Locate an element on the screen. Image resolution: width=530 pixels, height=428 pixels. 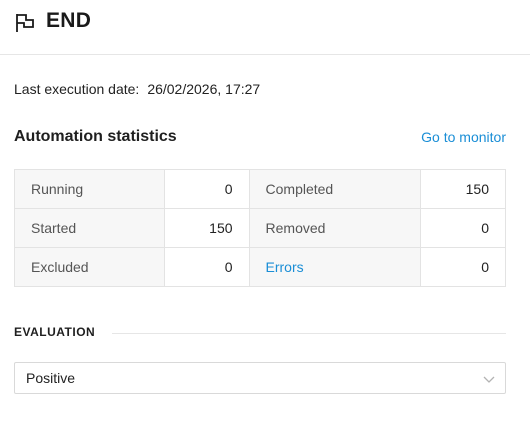
flag-icon is located at coordinates (25, 23).